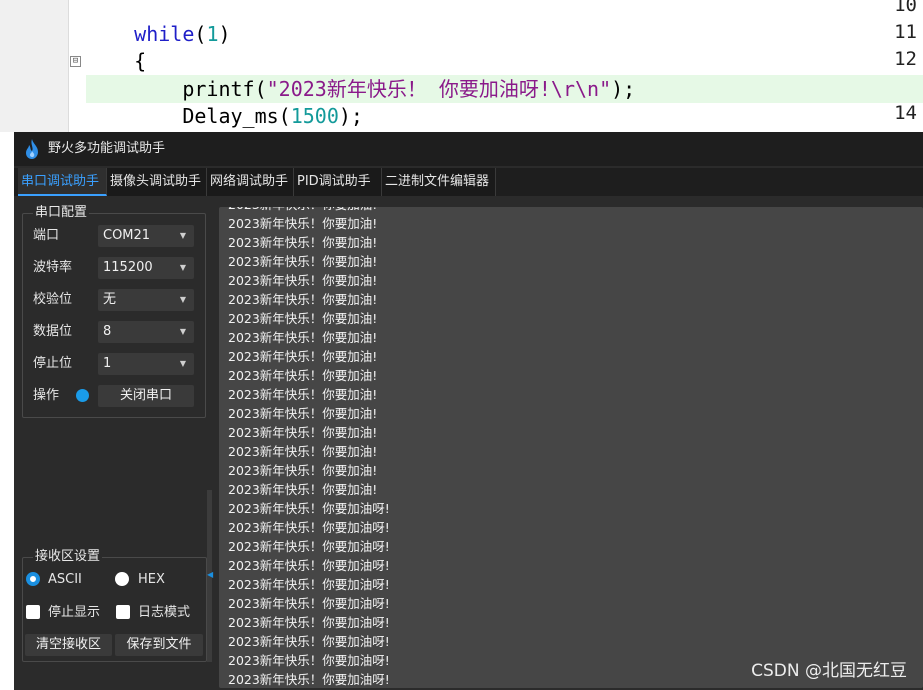 This screenshot has height=690, width=923. Describe the element at coordinates (68, 645) in the screenshot. I see `clear-recv-button: 清空接收区` at that location.